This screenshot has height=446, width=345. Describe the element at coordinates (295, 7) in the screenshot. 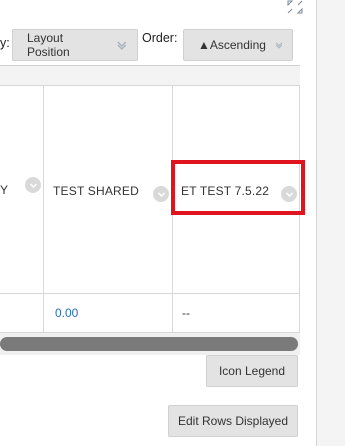

I see `expand-icon` at that location.